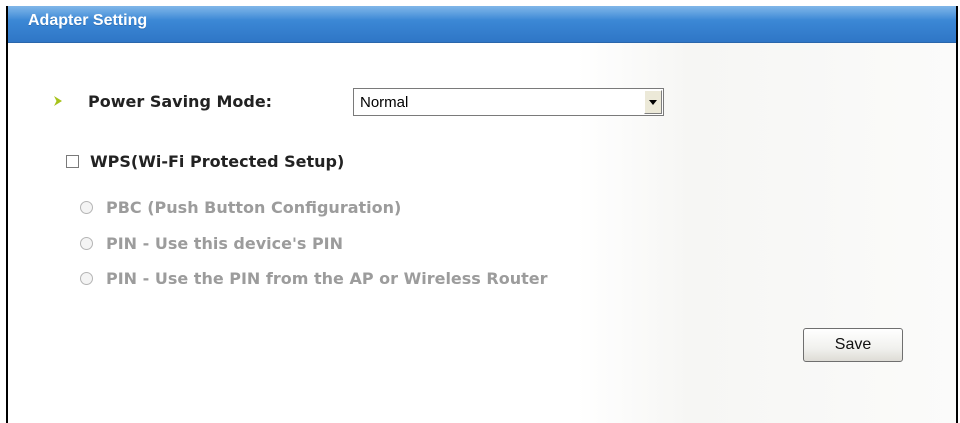 This screenshot has width=960, height=423. Describe the element at coordinates (86, 243) in the screenshot. I see `device-pin-radio` at that location.